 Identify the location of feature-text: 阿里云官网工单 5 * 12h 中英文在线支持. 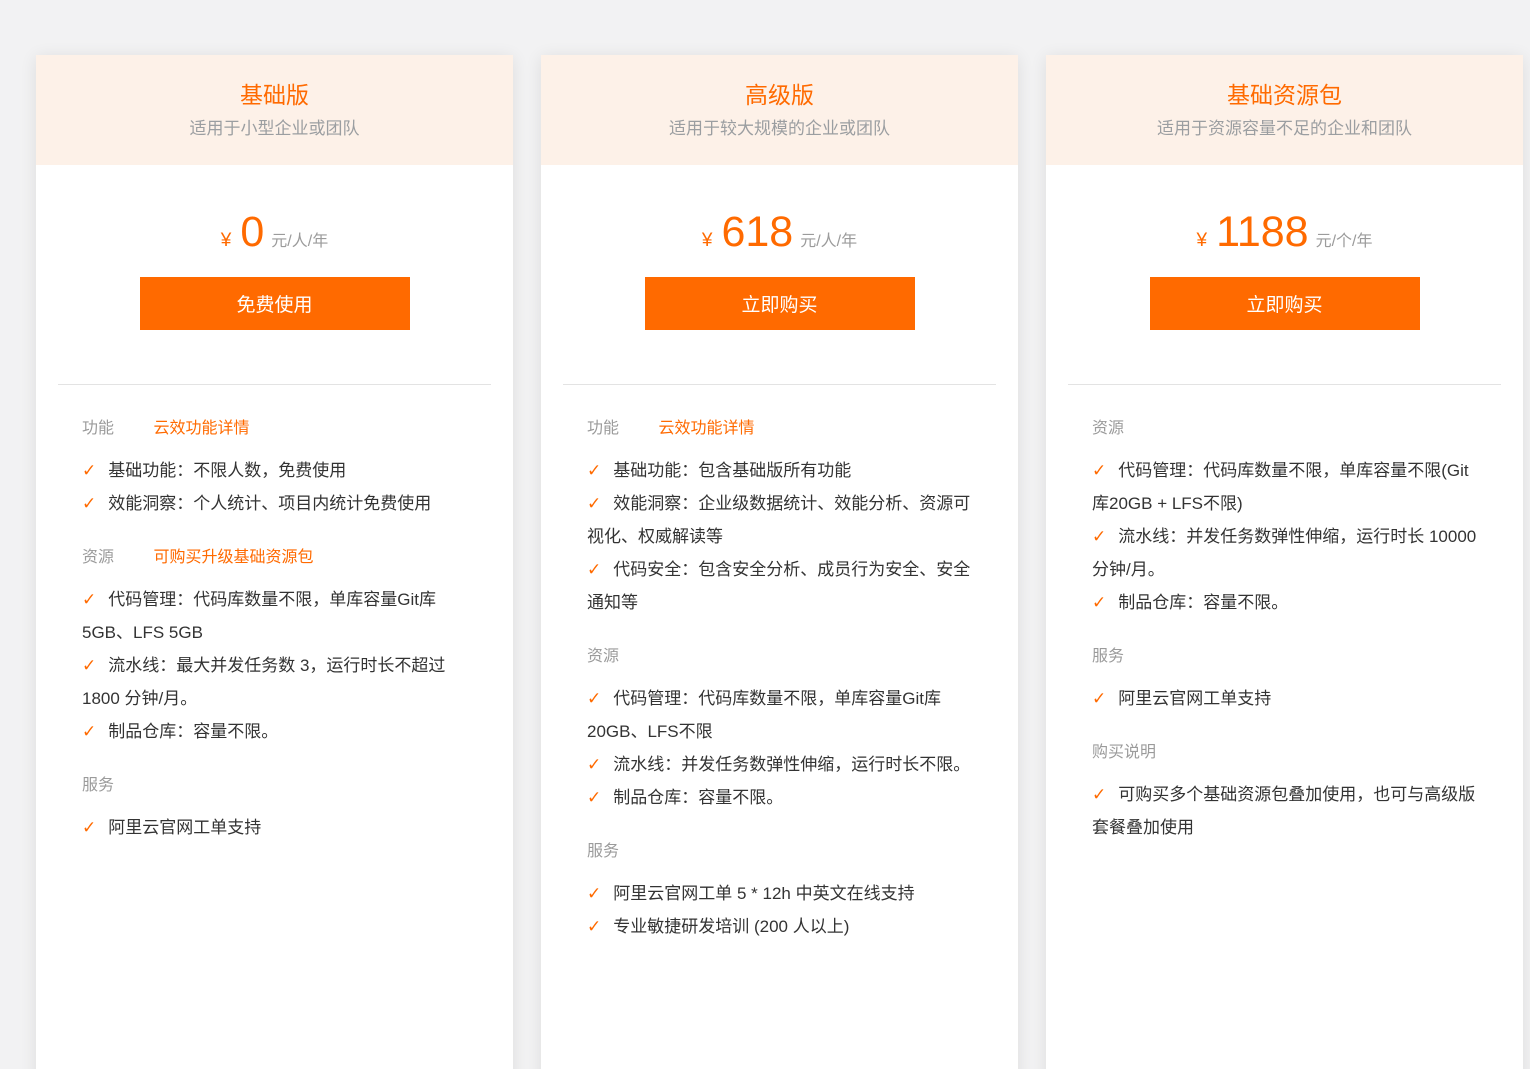
(764, 893).